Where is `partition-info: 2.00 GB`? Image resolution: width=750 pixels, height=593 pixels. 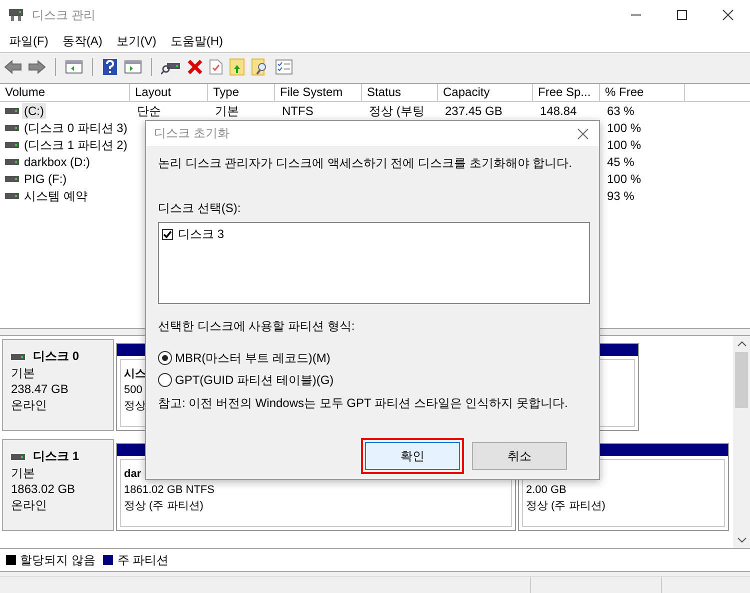 partition-info: 2.00 GB is located at coordinates (546, 490).